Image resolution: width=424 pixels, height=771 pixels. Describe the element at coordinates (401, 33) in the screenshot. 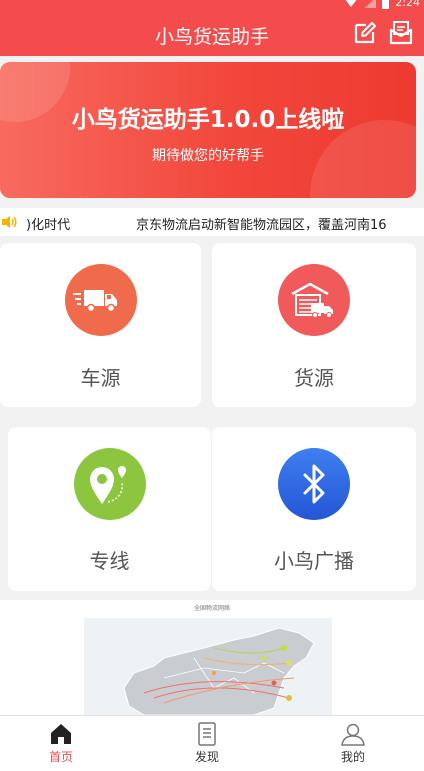

I see `mail-icon` at that location.